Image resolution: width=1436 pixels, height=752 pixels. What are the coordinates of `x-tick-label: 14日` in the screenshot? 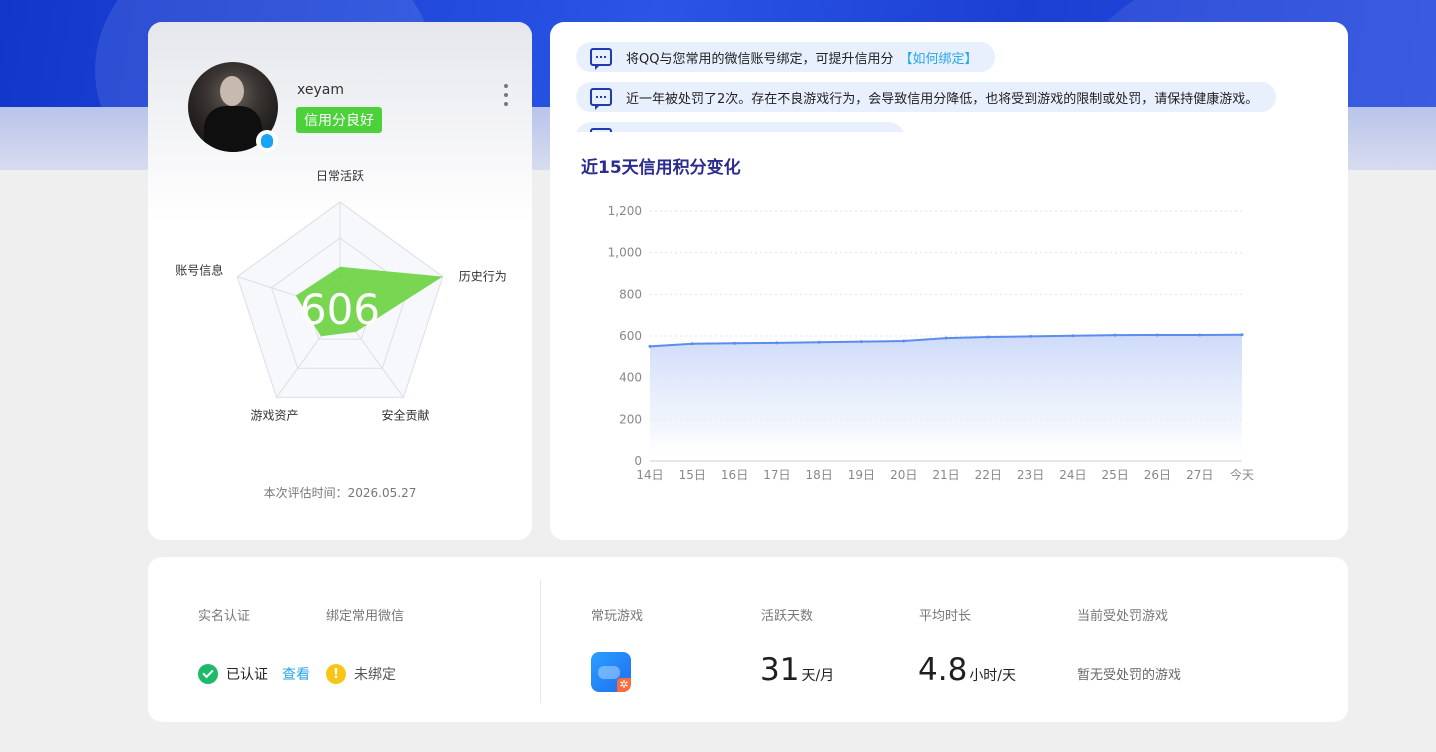 It's located at (649, 475).